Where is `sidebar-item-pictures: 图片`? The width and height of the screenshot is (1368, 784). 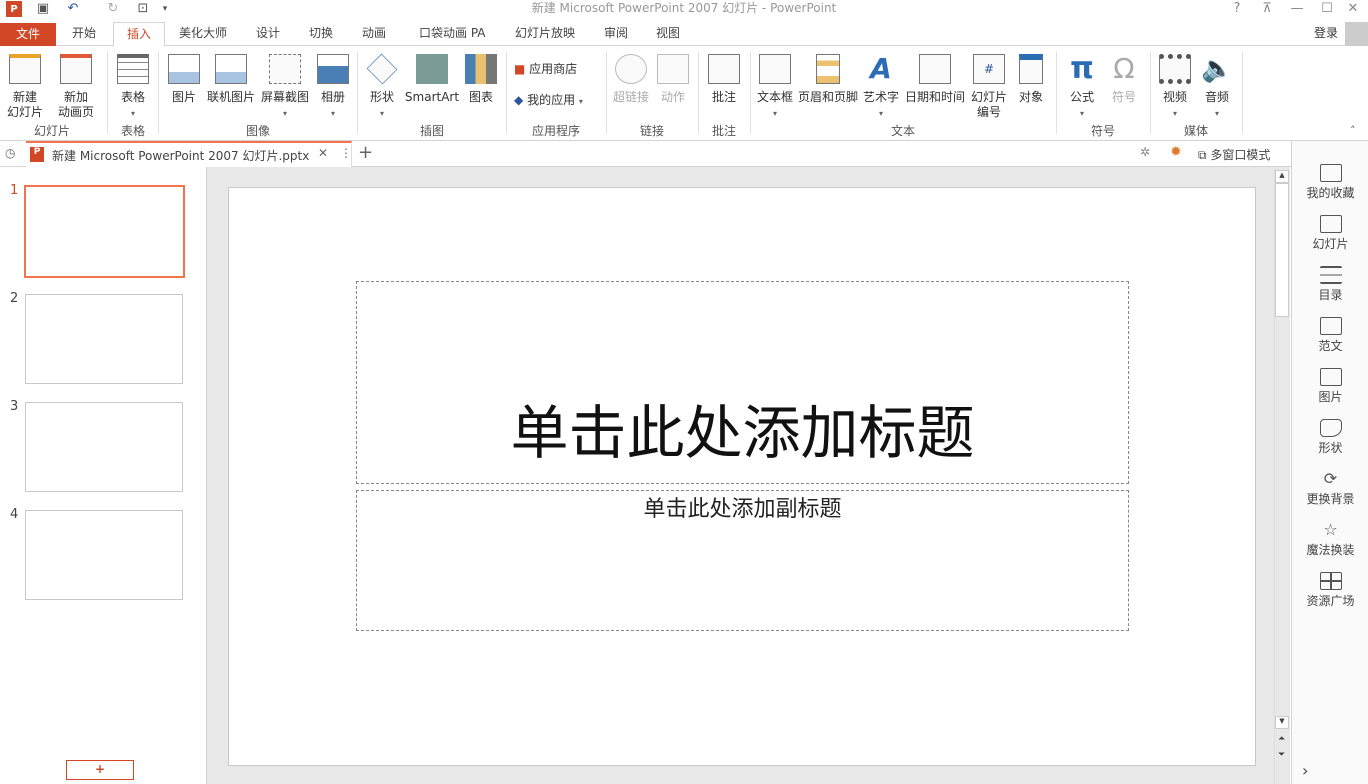
sidebar-item-pictures: 图片 is located at coordinates (1330, 386).